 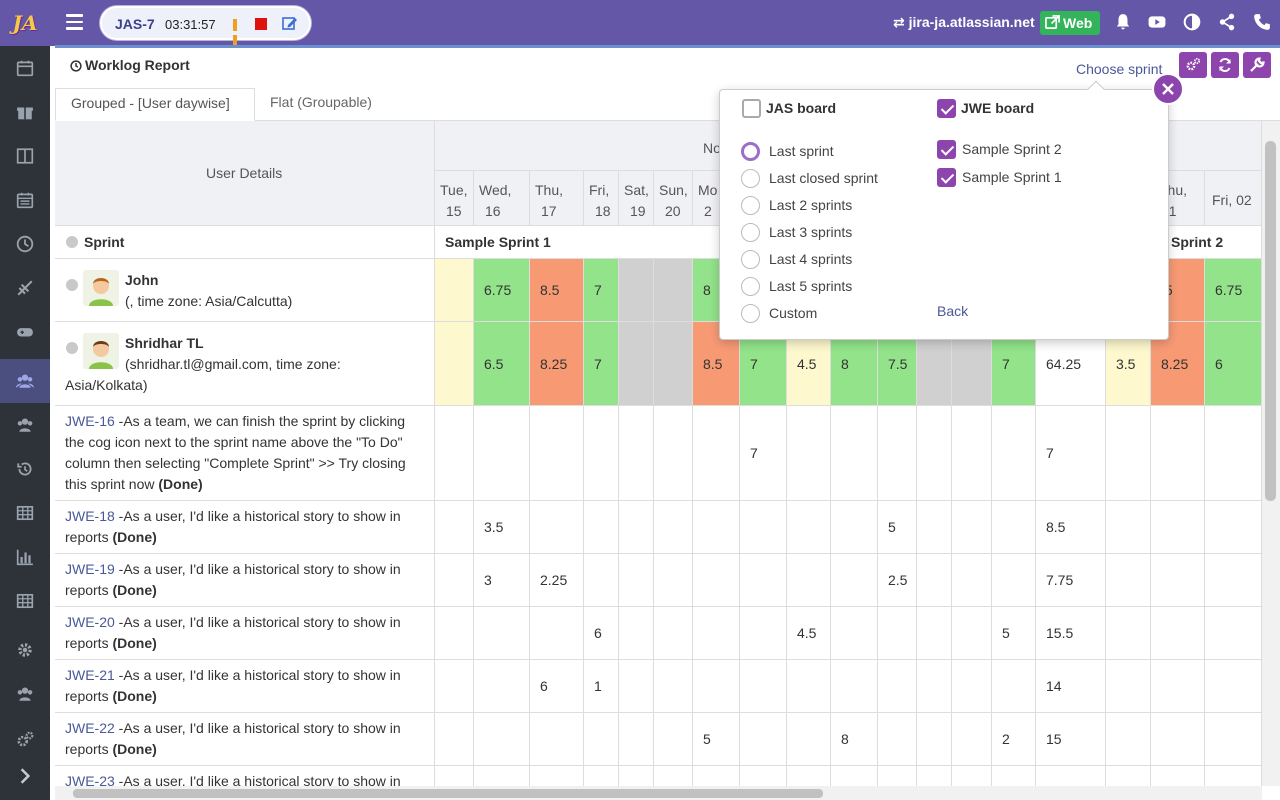 I want to click on plane-icon, so click(x=25, y=288).